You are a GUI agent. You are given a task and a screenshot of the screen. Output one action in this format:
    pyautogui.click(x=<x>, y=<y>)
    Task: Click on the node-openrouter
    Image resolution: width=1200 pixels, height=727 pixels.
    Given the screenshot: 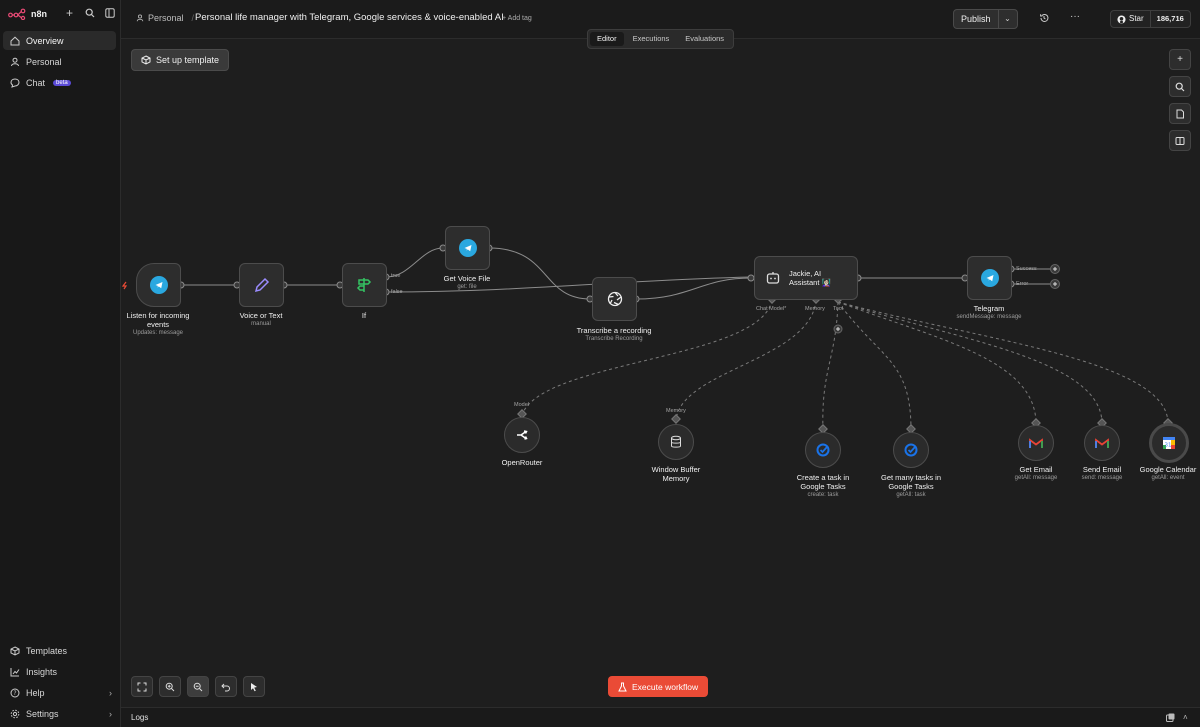 What is the action you would take?
    pyautogui.click(x=522, y=435)
    